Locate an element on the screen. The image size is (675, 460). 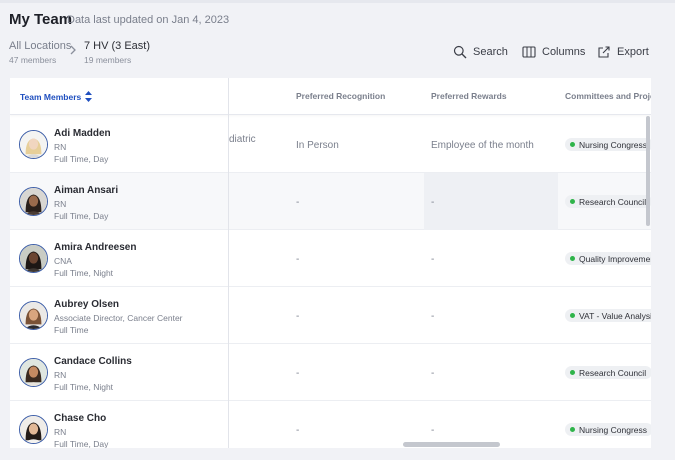
breadcrumb-count: 47 members is located at coordinates (33, 60).